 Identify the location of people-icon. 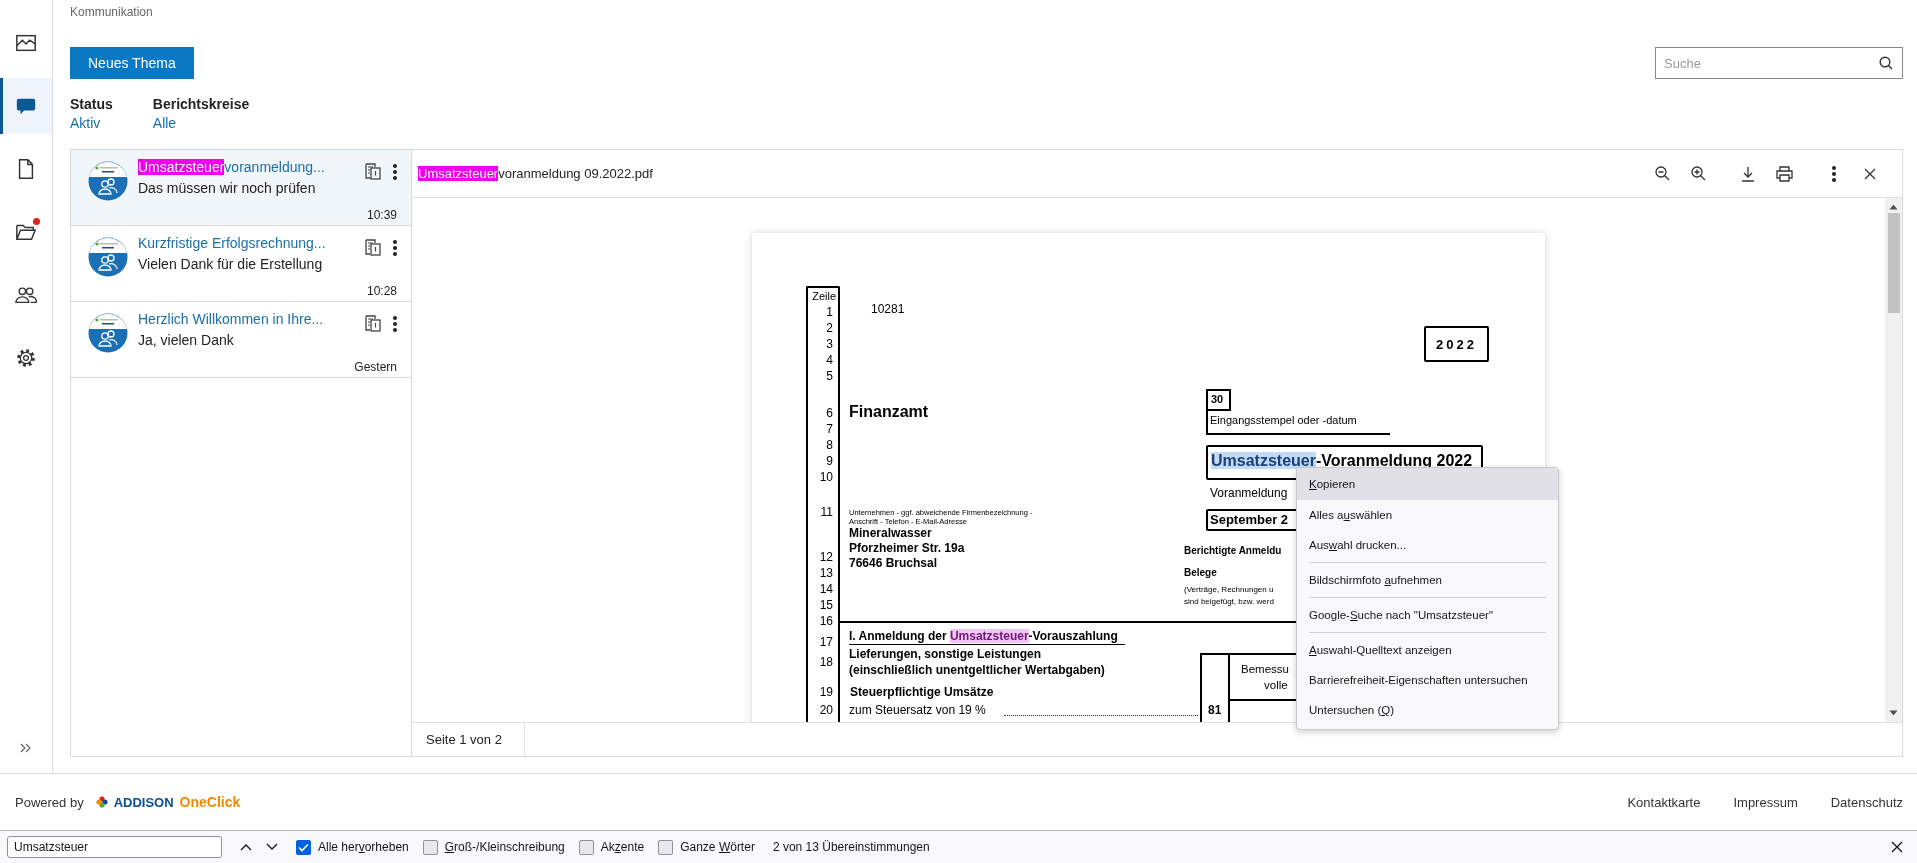
(26, 295).